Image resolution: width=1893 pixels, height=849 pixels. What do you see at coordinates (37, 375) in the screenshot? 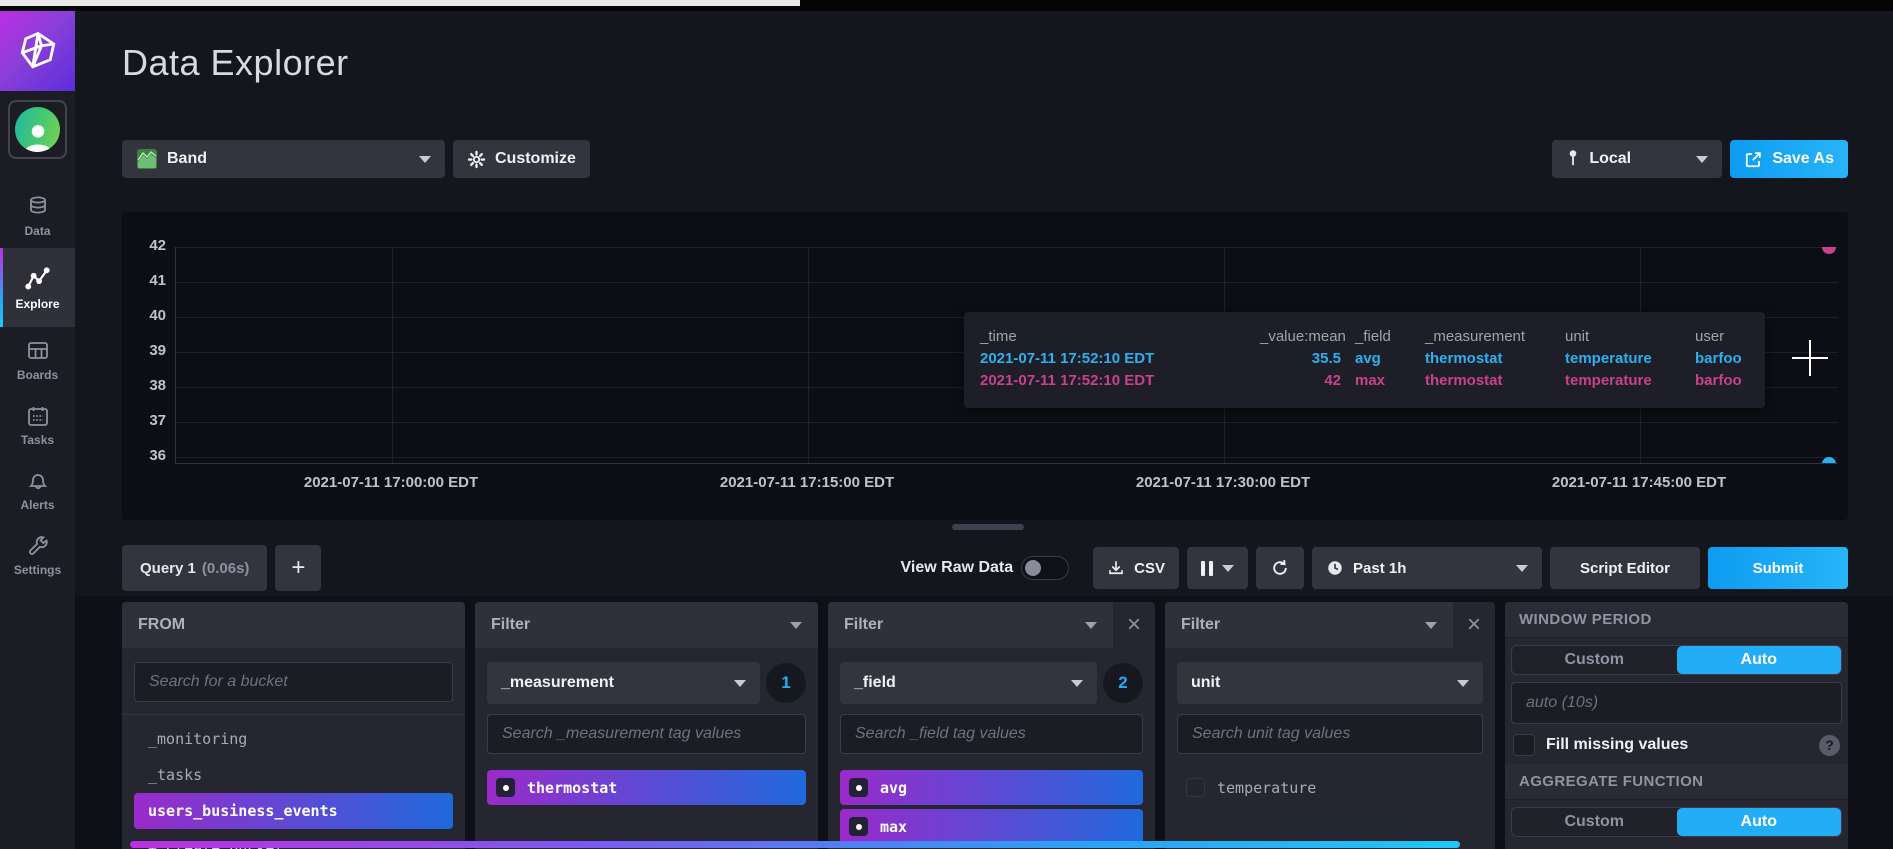
I see `sidebar-item-label: Boards` at bounding box center [37, 375].